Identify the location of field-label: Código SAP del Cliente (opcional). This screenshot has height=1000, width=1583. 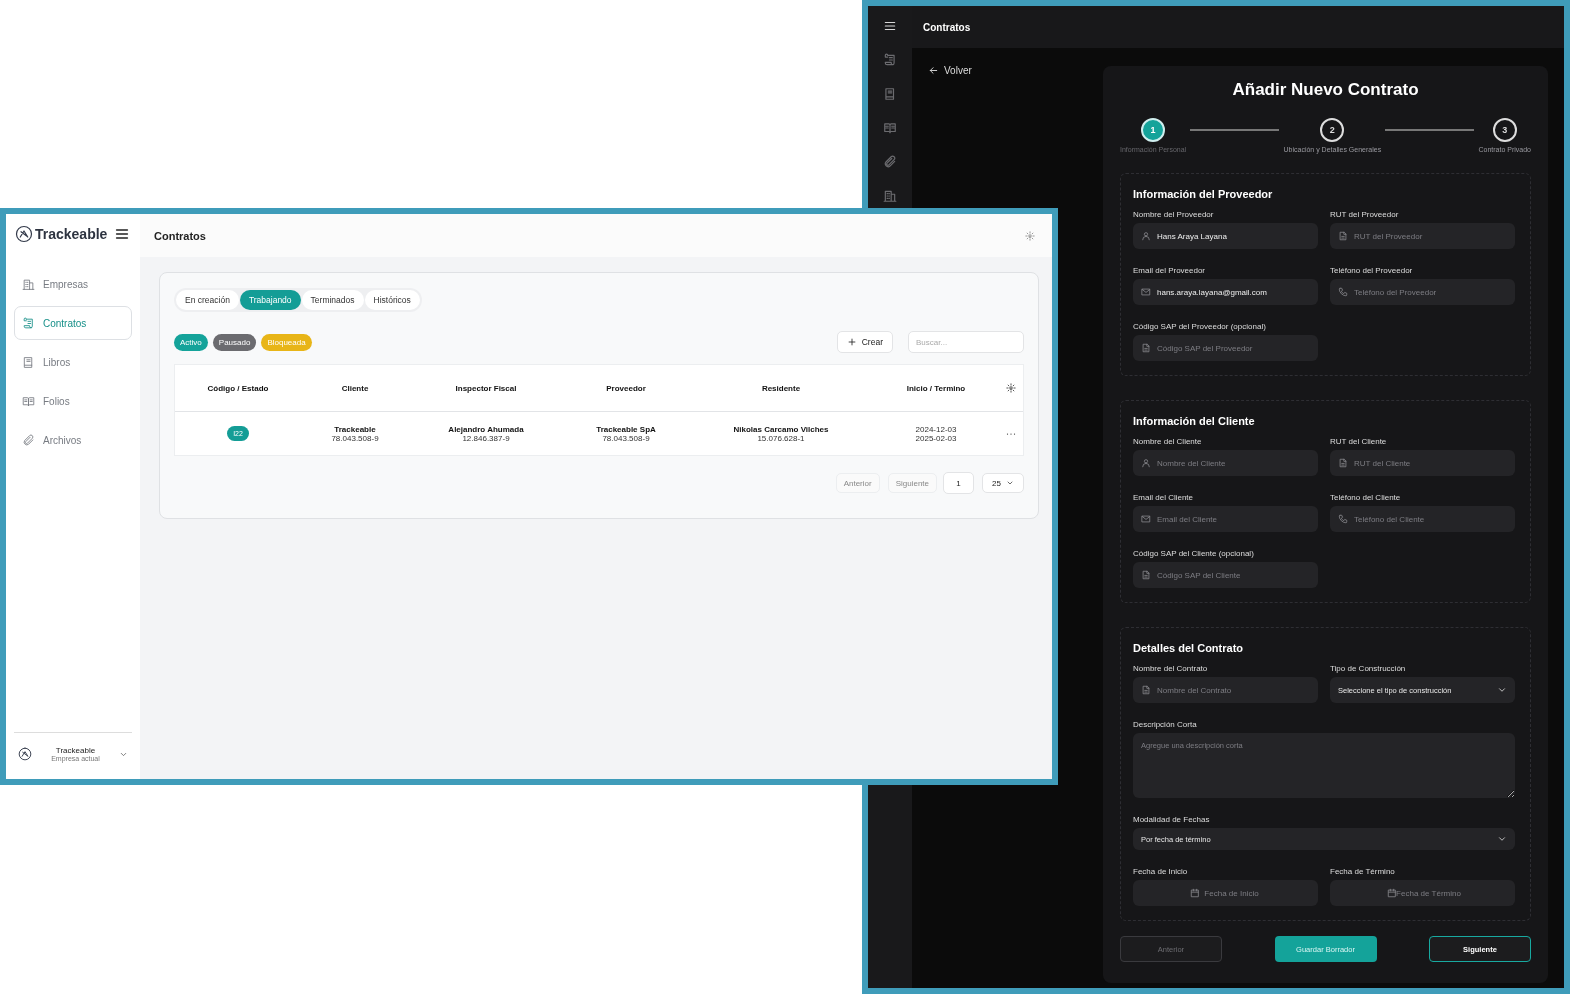
(1194, 554).